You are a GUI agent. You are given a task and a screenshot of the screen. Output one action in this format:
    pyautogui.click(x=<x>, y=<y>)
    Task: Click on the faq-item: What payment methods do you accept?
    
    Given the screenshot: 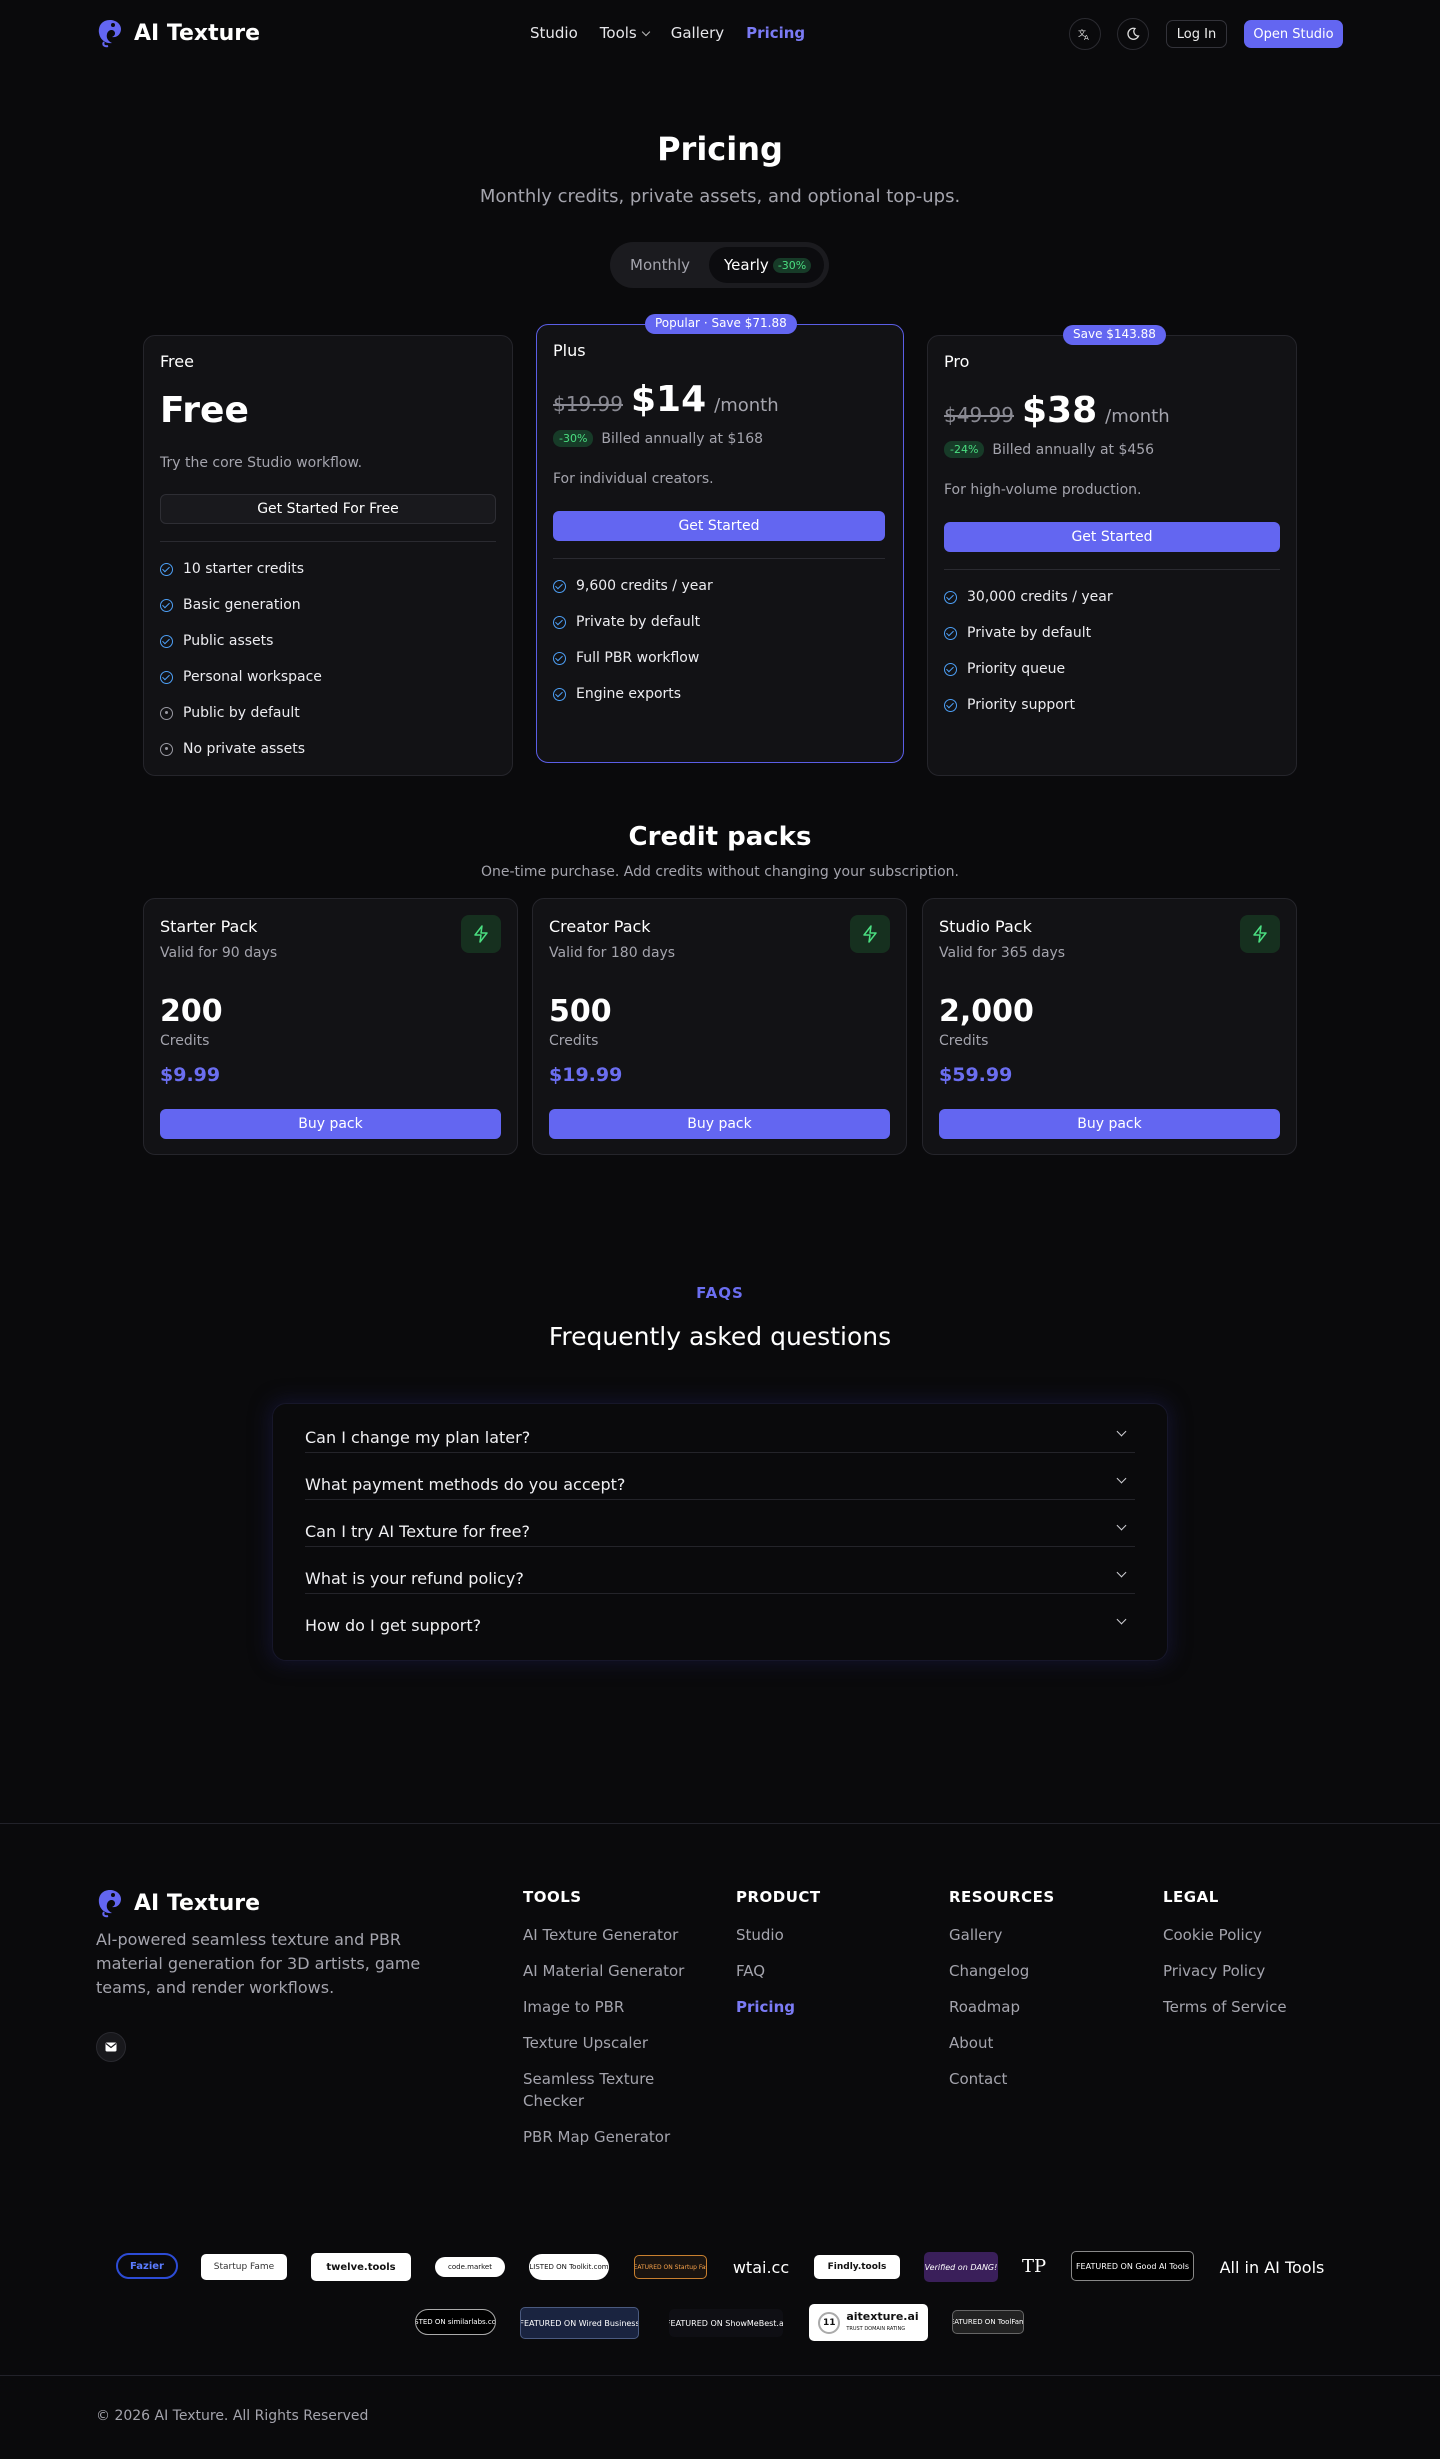 What is the action you would take?
    pyautogui.click(x=720, y=1476)
    